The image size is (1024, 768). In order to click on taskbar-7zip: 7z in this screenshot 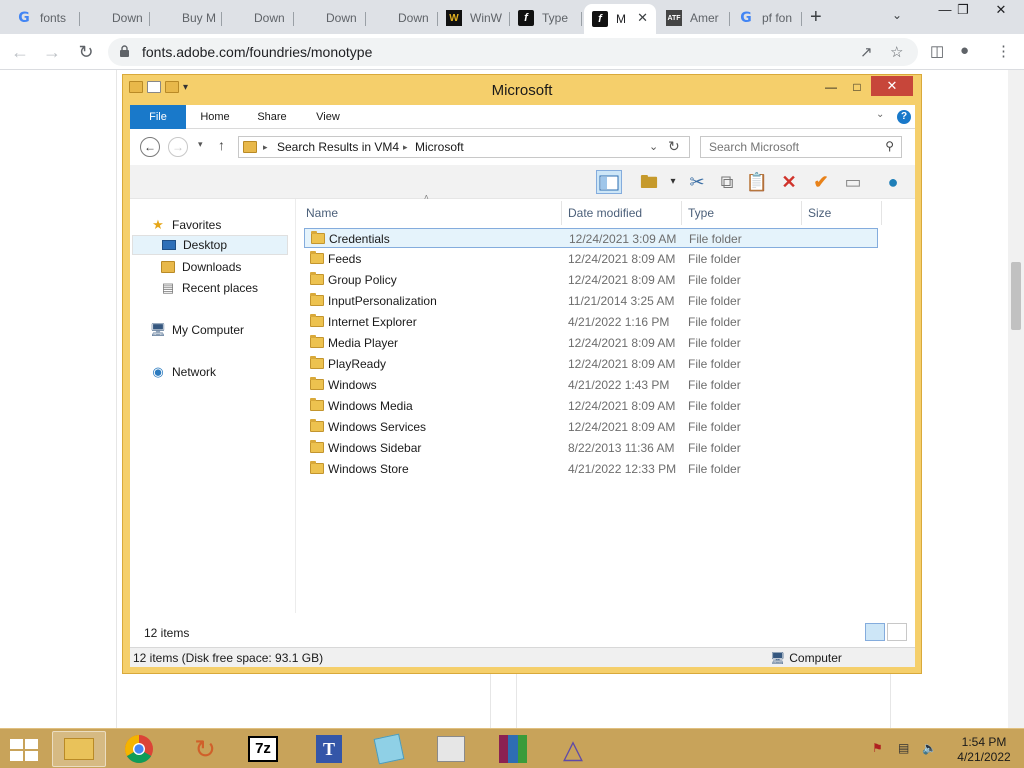, I will do `click(263, 749)`.